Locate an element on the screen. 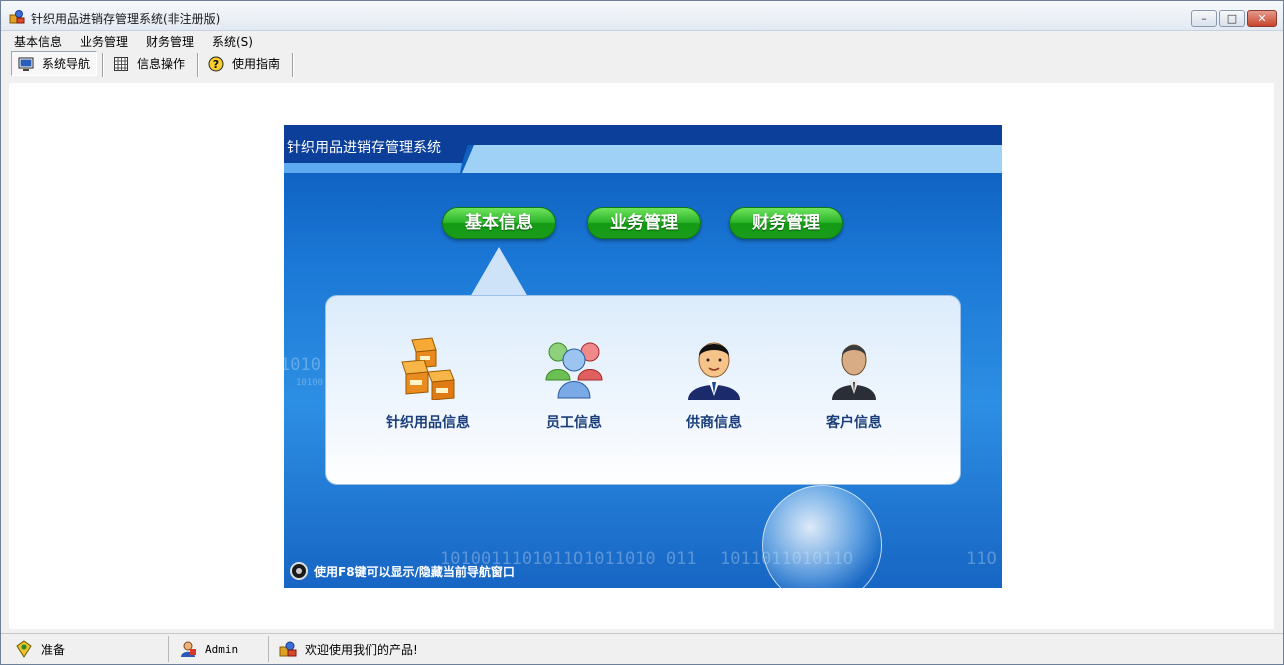 The width and height of the screenshot is (1284, 665). status-text: 准备 is located at coordinates (53, 649).